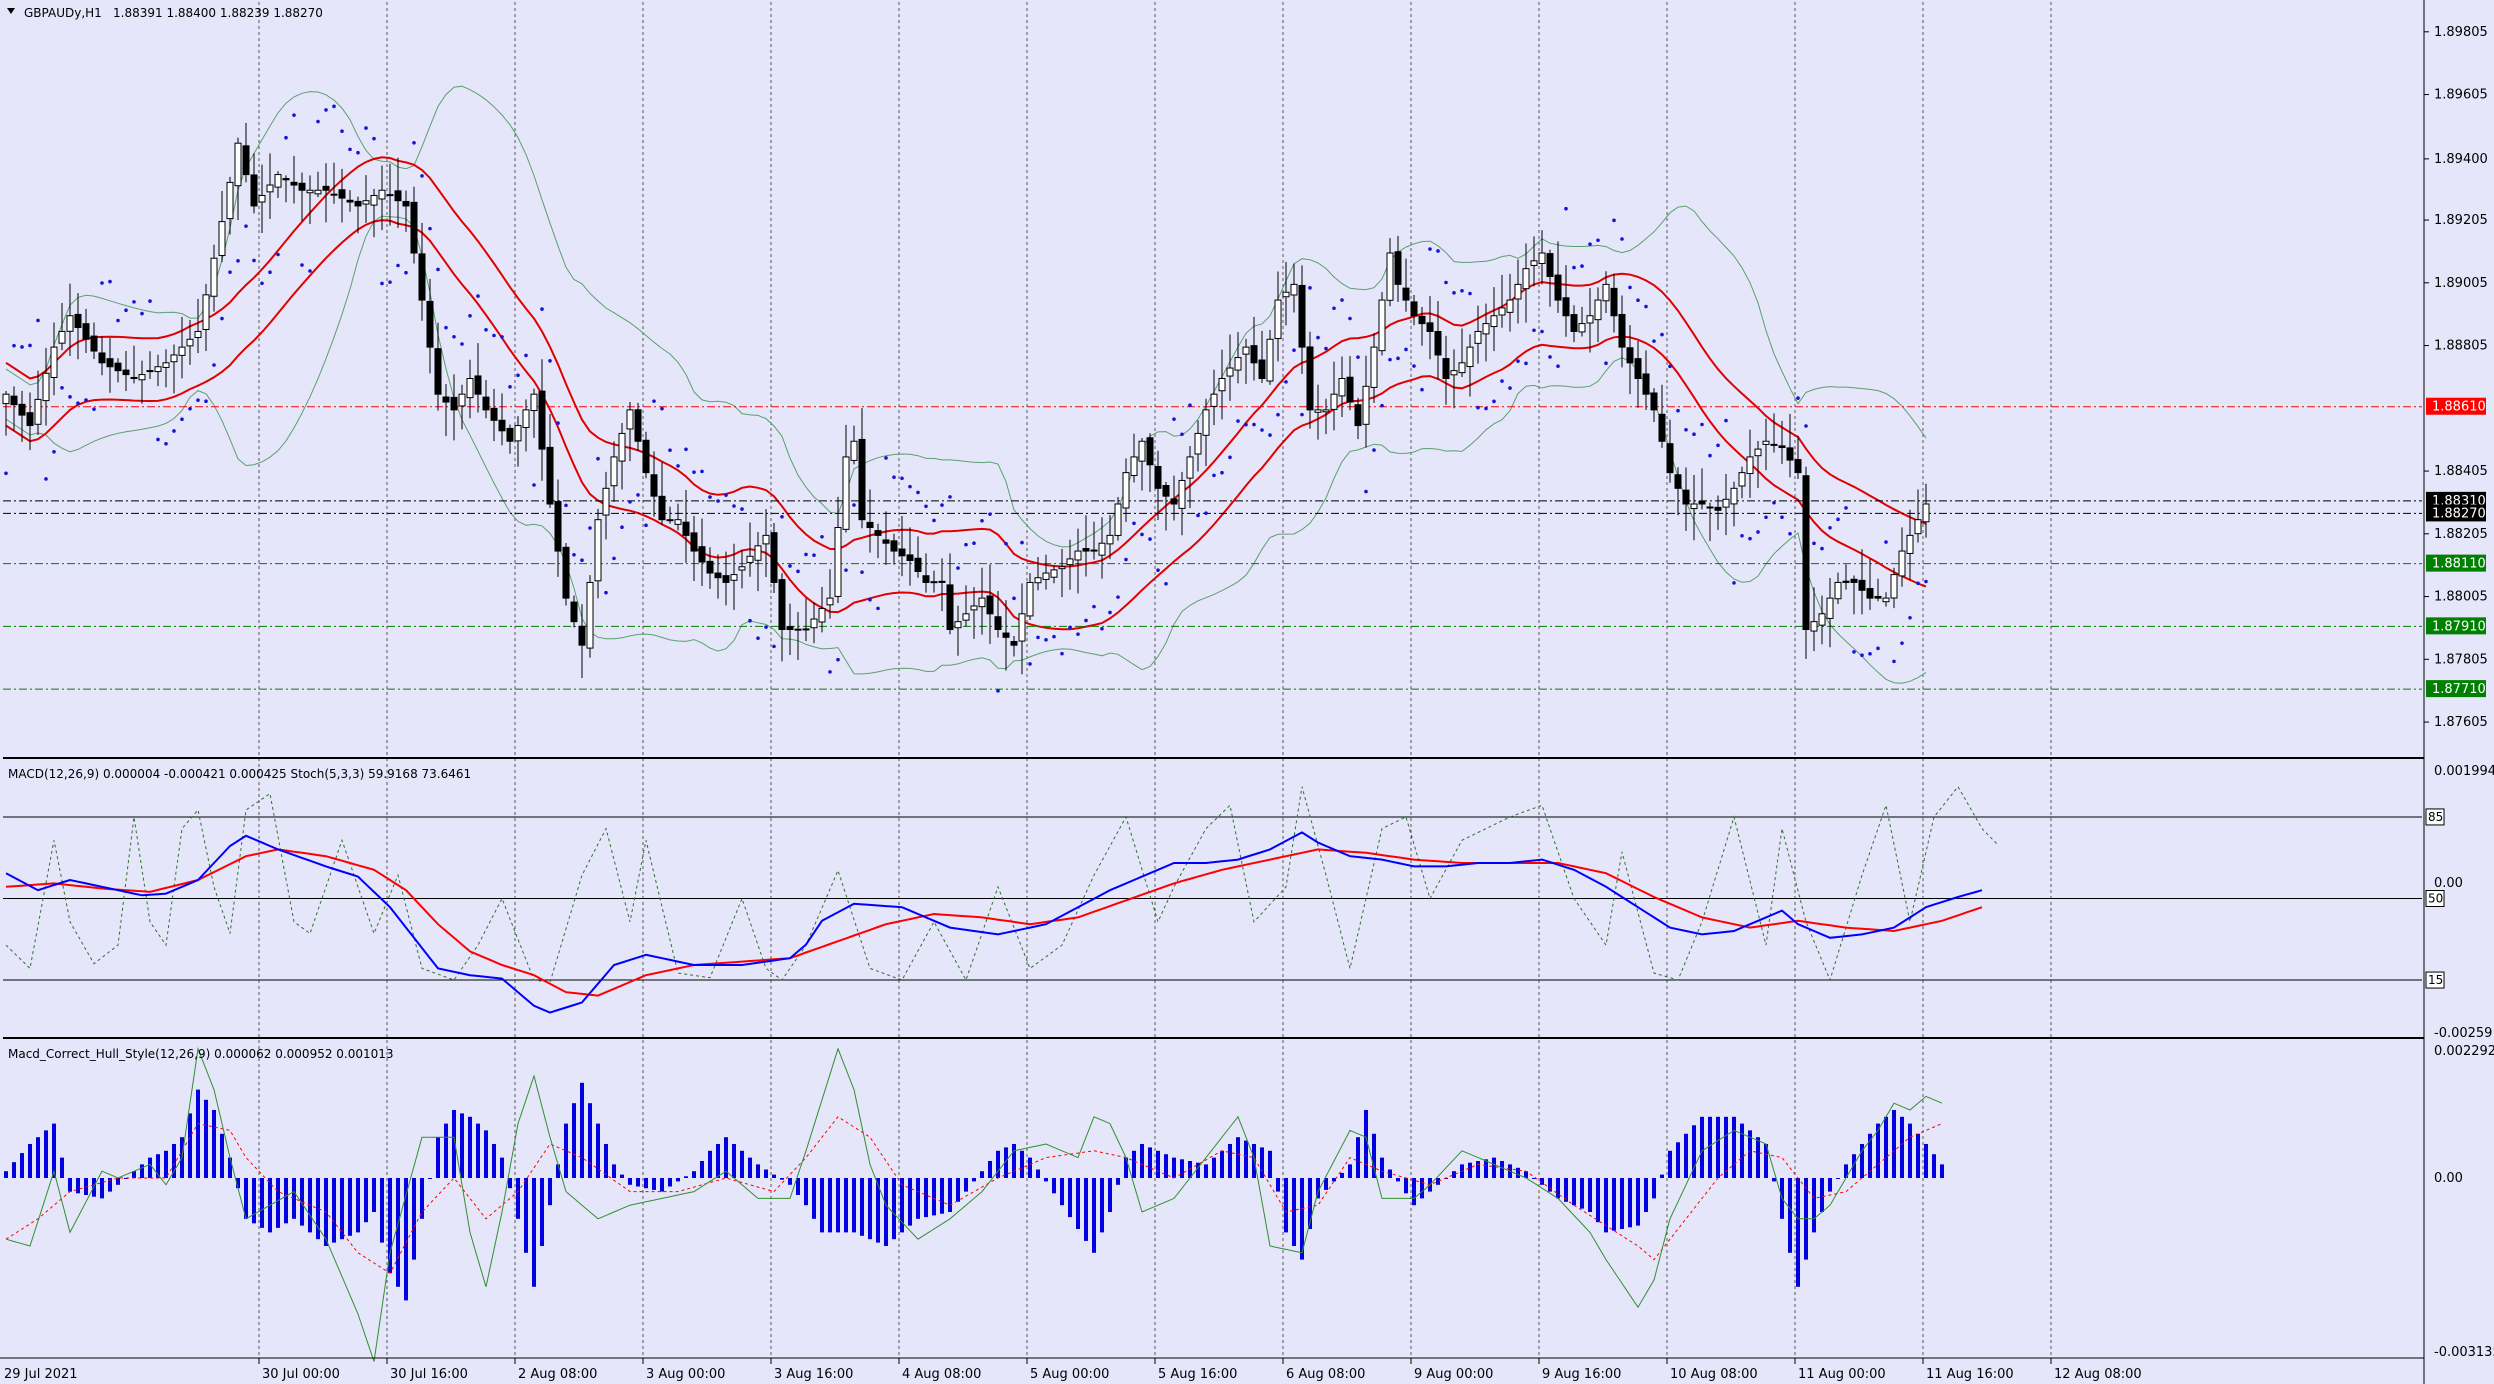 This screenshot has width=2494, height=1384. I want to click on x-tick-label: 11 Aug 16:00, so click(1970, 1374).